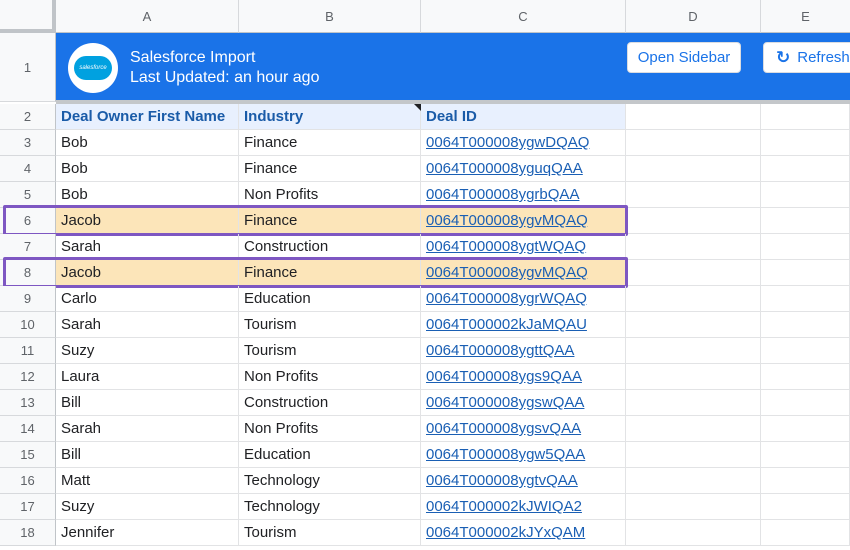  What do you see at coordinates (147, 16) in the screenshot?
I see `column-header-a: A` at bounding box center [147, 16].